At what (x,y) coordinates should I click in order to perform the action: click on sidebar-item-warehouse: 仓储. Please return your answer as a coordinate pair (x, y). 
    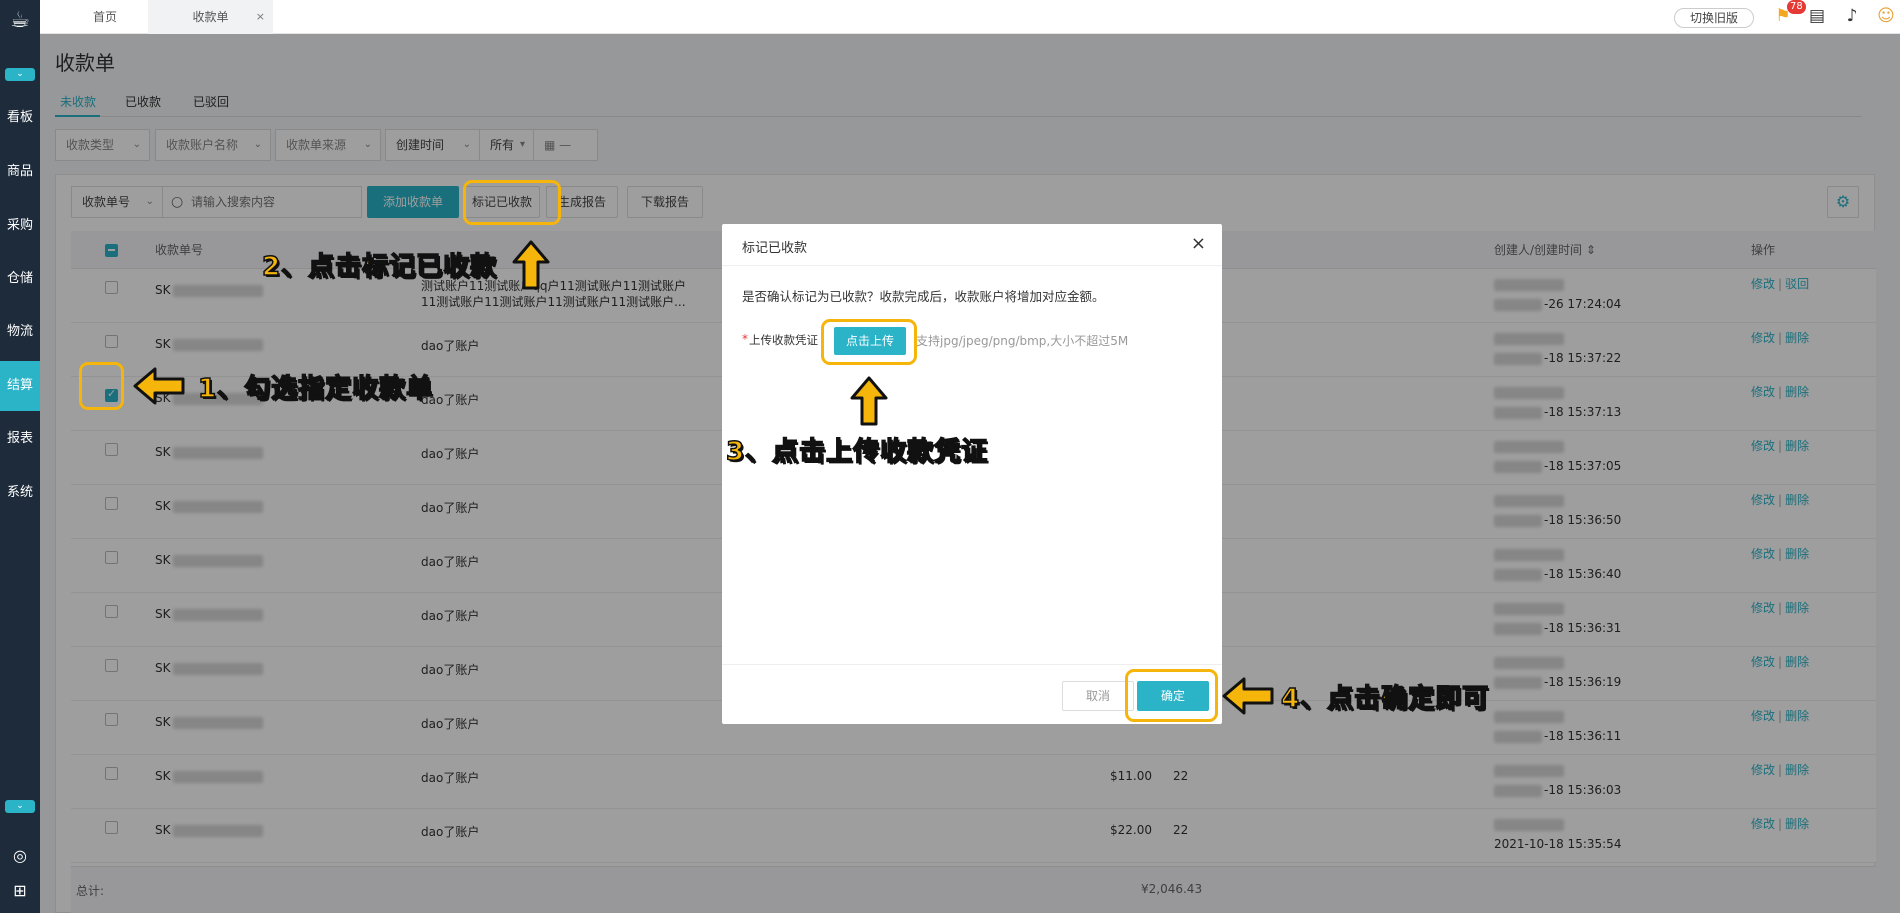
    Looking at the image, I should click on (20, 279).